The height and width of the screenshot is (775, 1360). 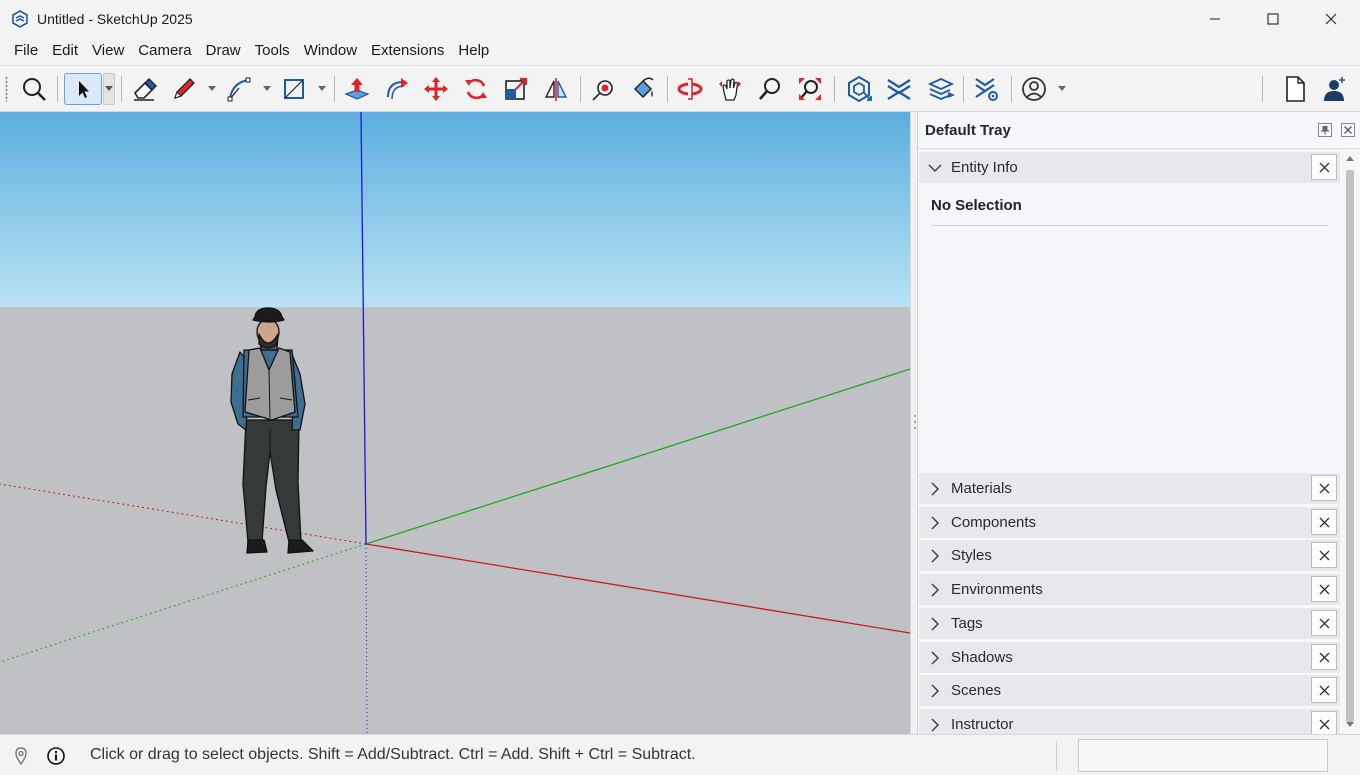 I want to click on panel-entity-info: Entity Info, so click(x=1129, y=167).